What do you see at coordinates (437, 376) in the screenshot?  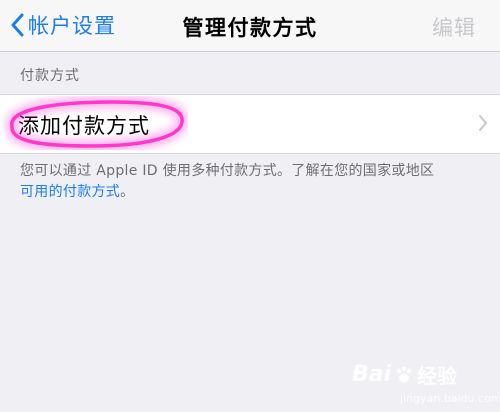 I see `watermark-brand-suffix: 经验` at bounding box center [437, 376].